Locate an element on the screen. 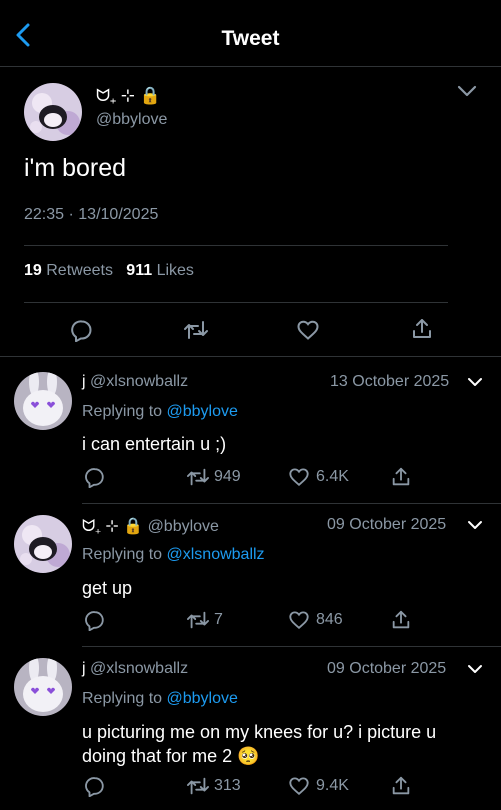 This screenshot has height=810, width=501. likes-label: Likes is located at coordinates (175, 270).